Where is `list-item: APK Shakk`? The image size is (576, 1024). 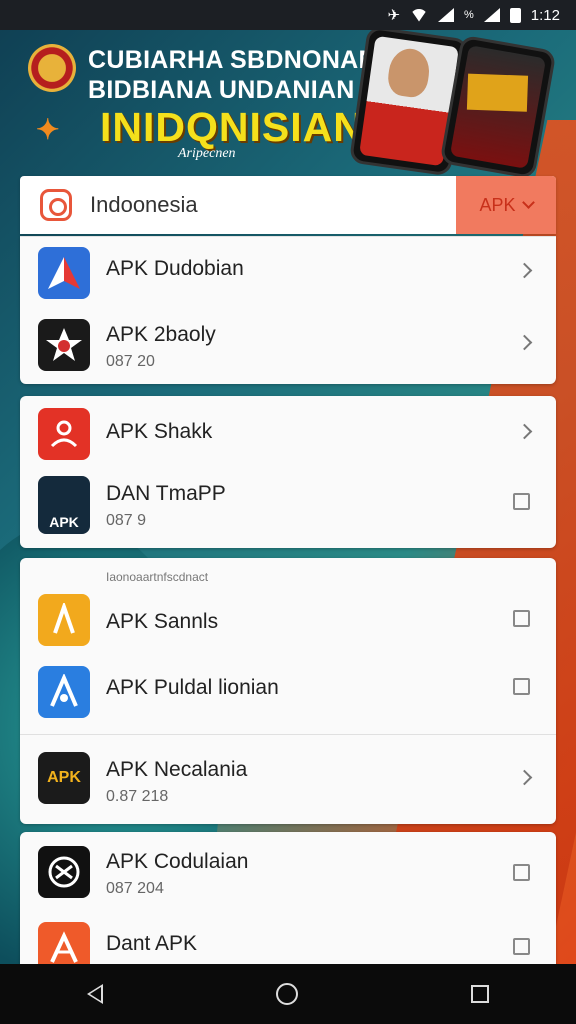
list-item: APK Shakk is located at coordinates (288, 432).